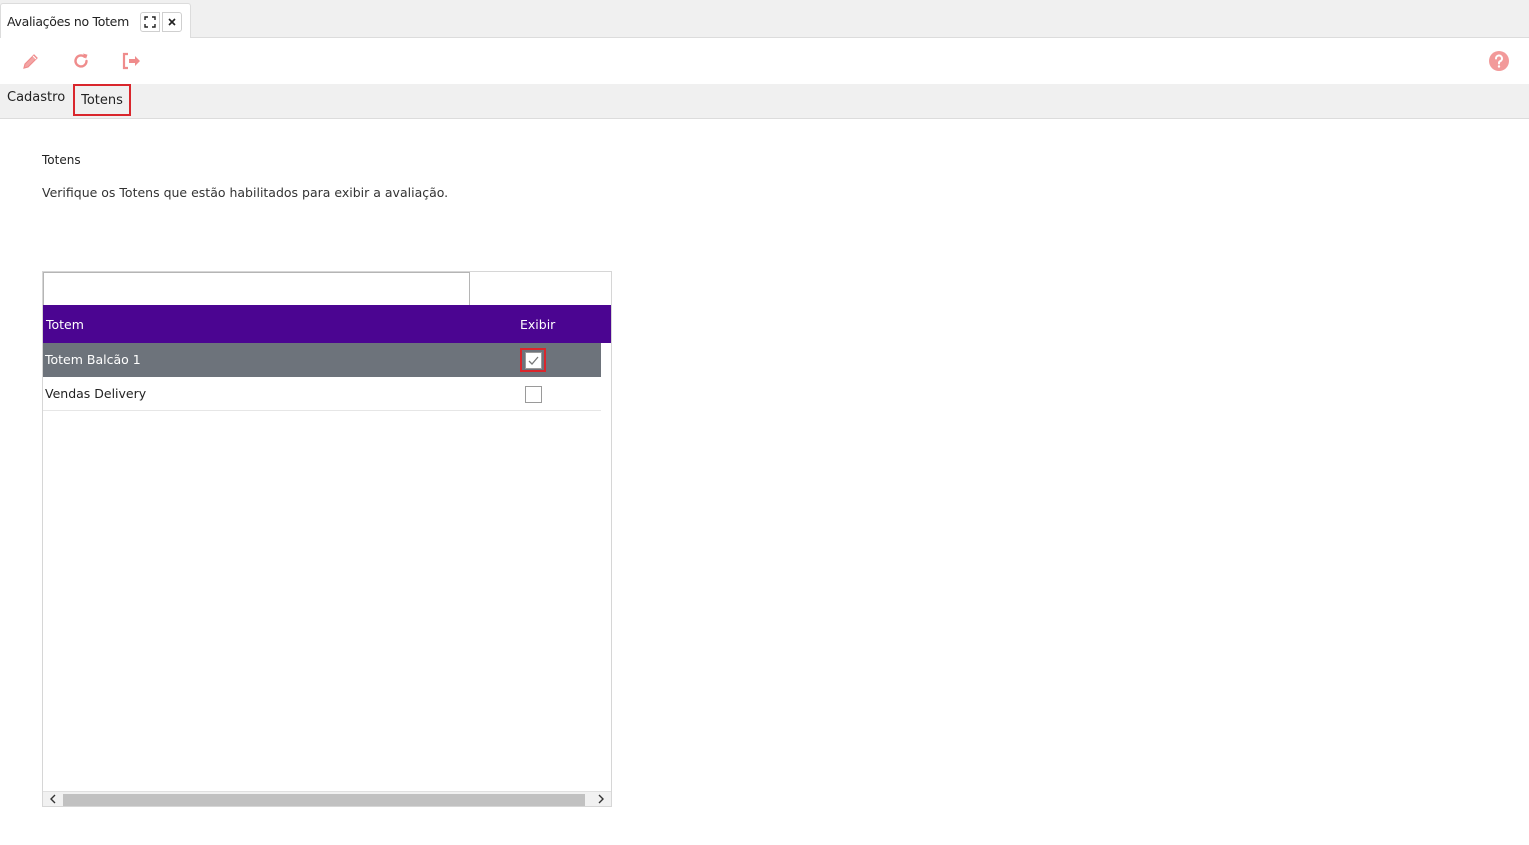 The width and height of the screenshot is (1529, 845). I want to click on row-totem-name: Totem Balcão 1, so click(93, 359).